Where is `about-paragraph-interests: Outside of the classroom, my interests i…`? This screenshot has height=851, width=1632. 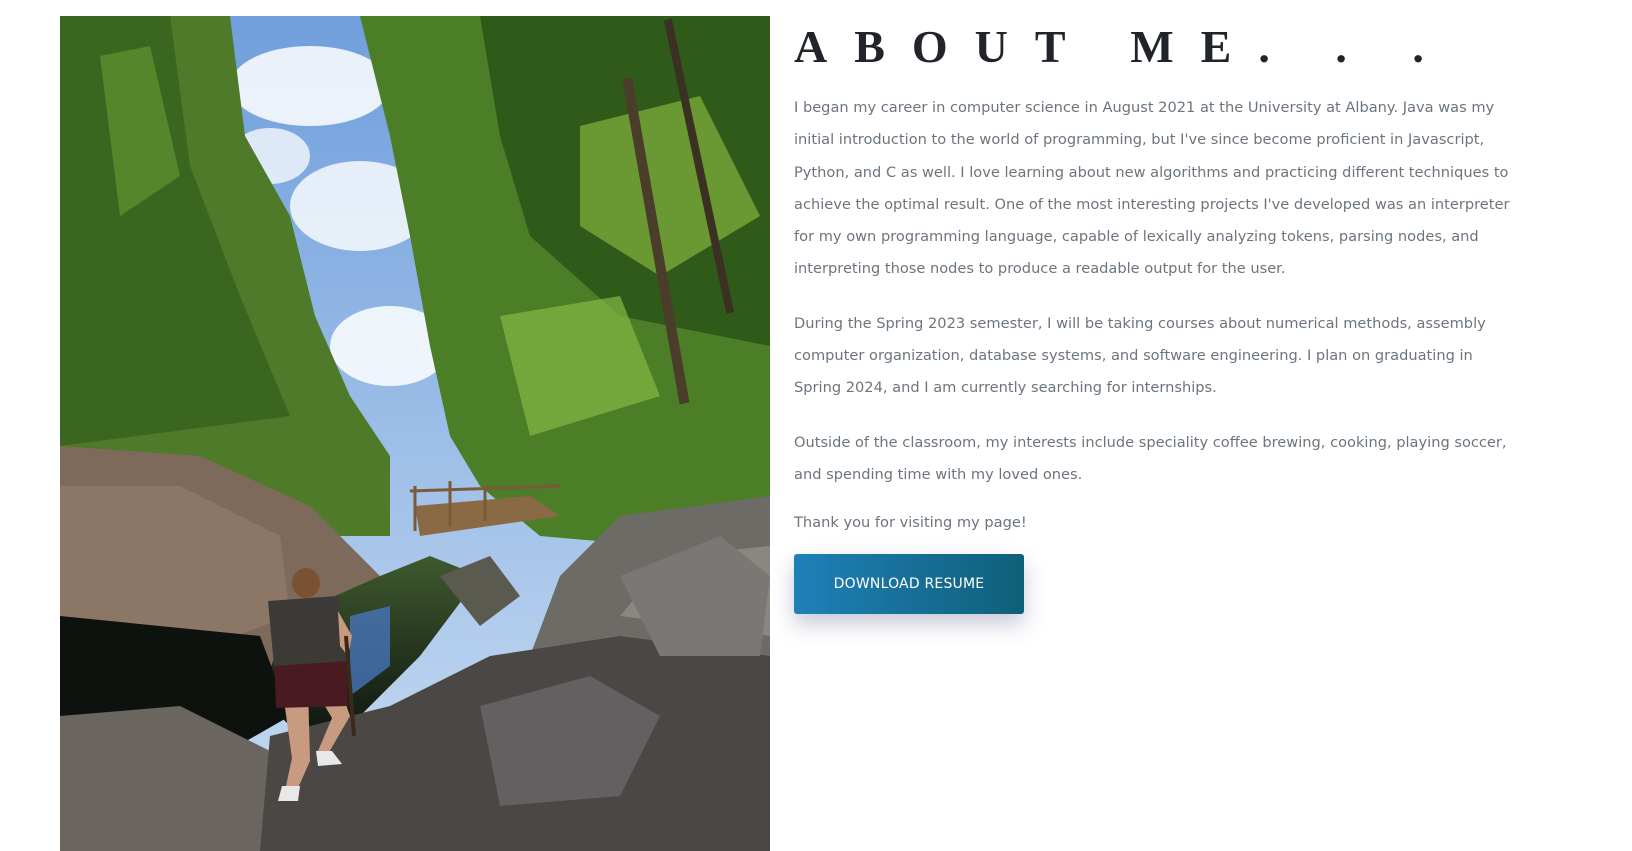 about-paragraph-interests: Outside of the classroom, my interests i… is located at coordinates (1150, 458).